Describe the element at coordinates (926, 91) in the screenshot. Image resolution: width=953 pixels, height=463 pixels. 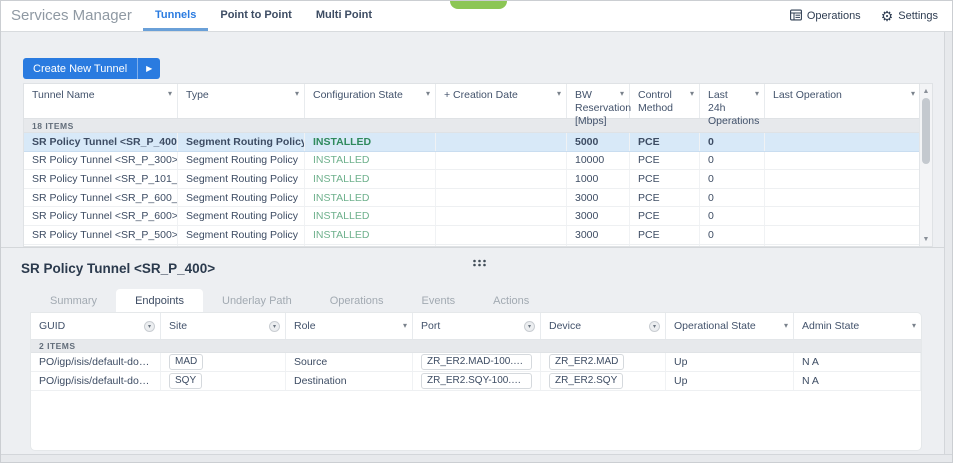
I see `scroll-up-icon: ▲` at that location.